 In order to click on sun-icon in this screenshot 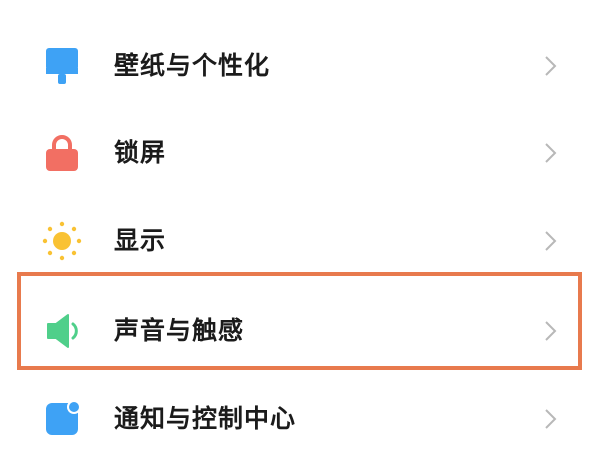, I will do `click(62, 241)`.